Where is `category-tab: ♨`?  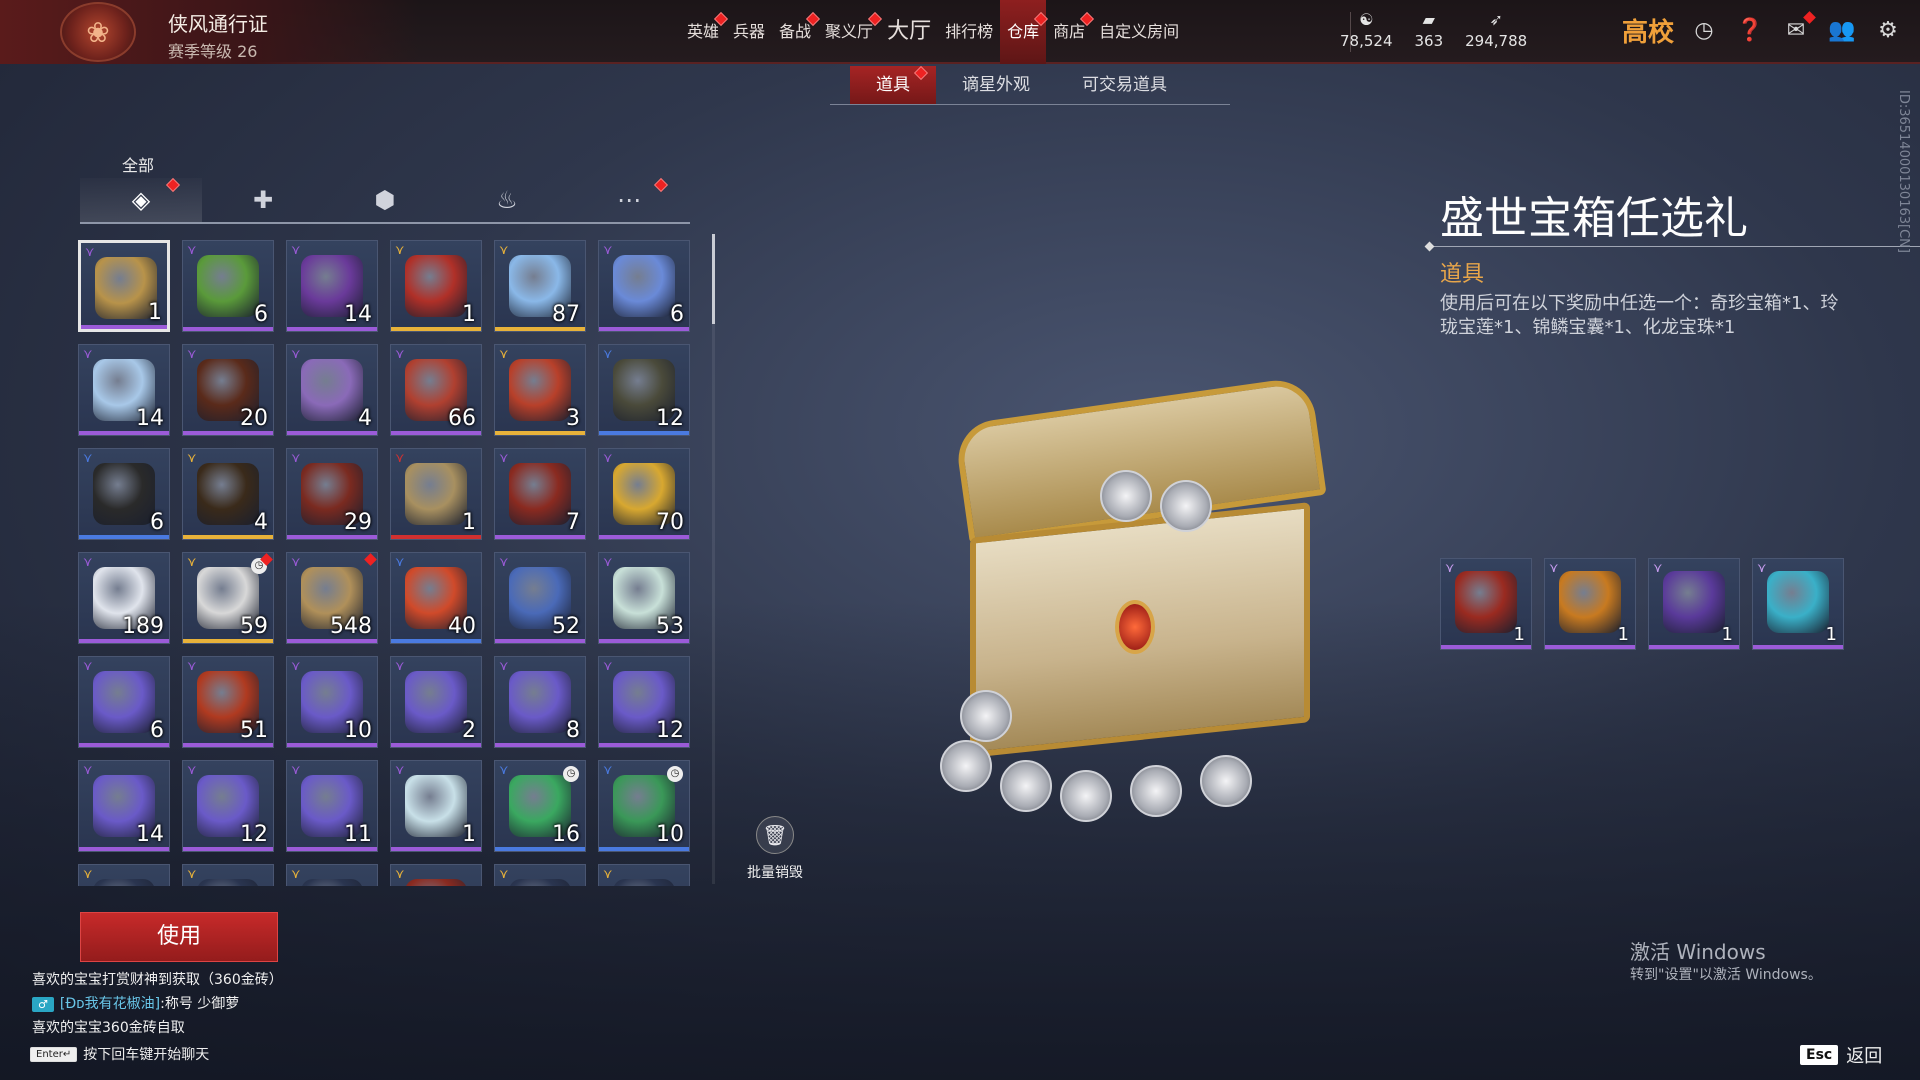 category-tab: ♨ is located at coordinates (507, 200).